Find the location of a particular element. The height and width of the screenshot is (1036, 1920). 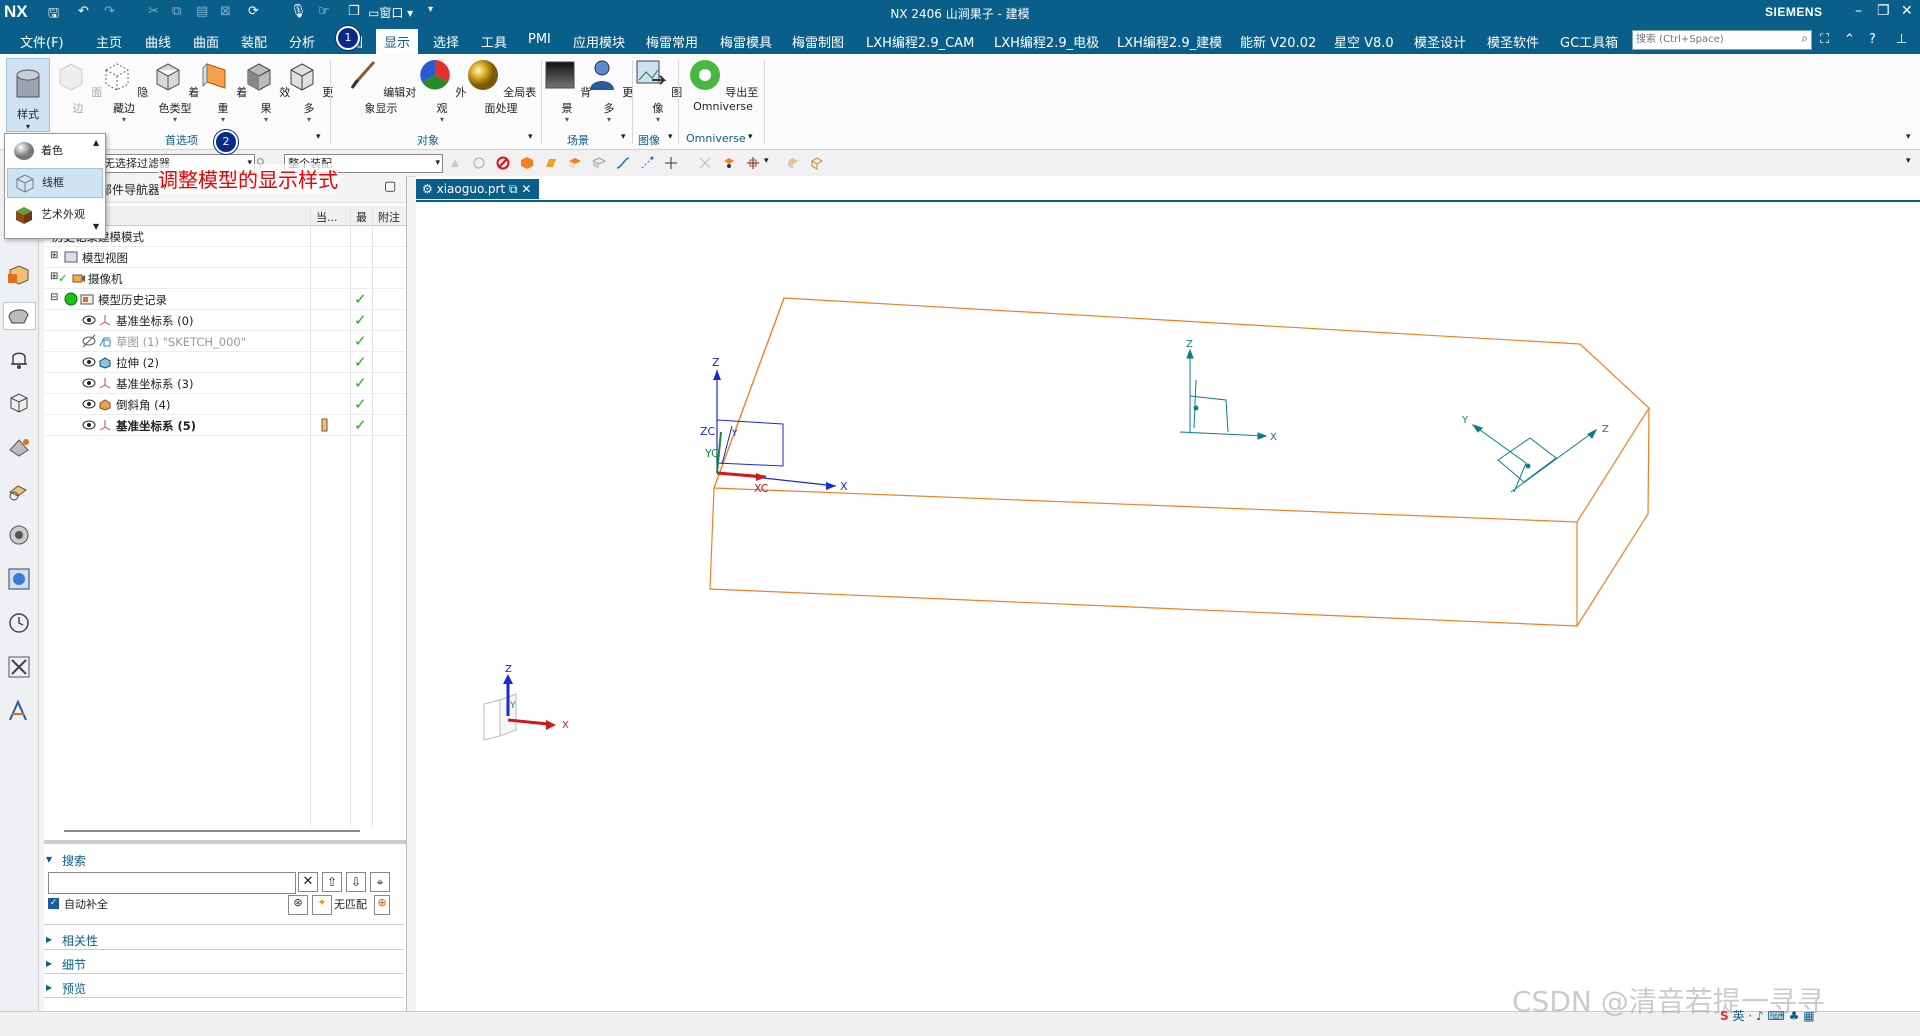

keyboard-icon: ⌨ is located at coordinates (1775, 1016).